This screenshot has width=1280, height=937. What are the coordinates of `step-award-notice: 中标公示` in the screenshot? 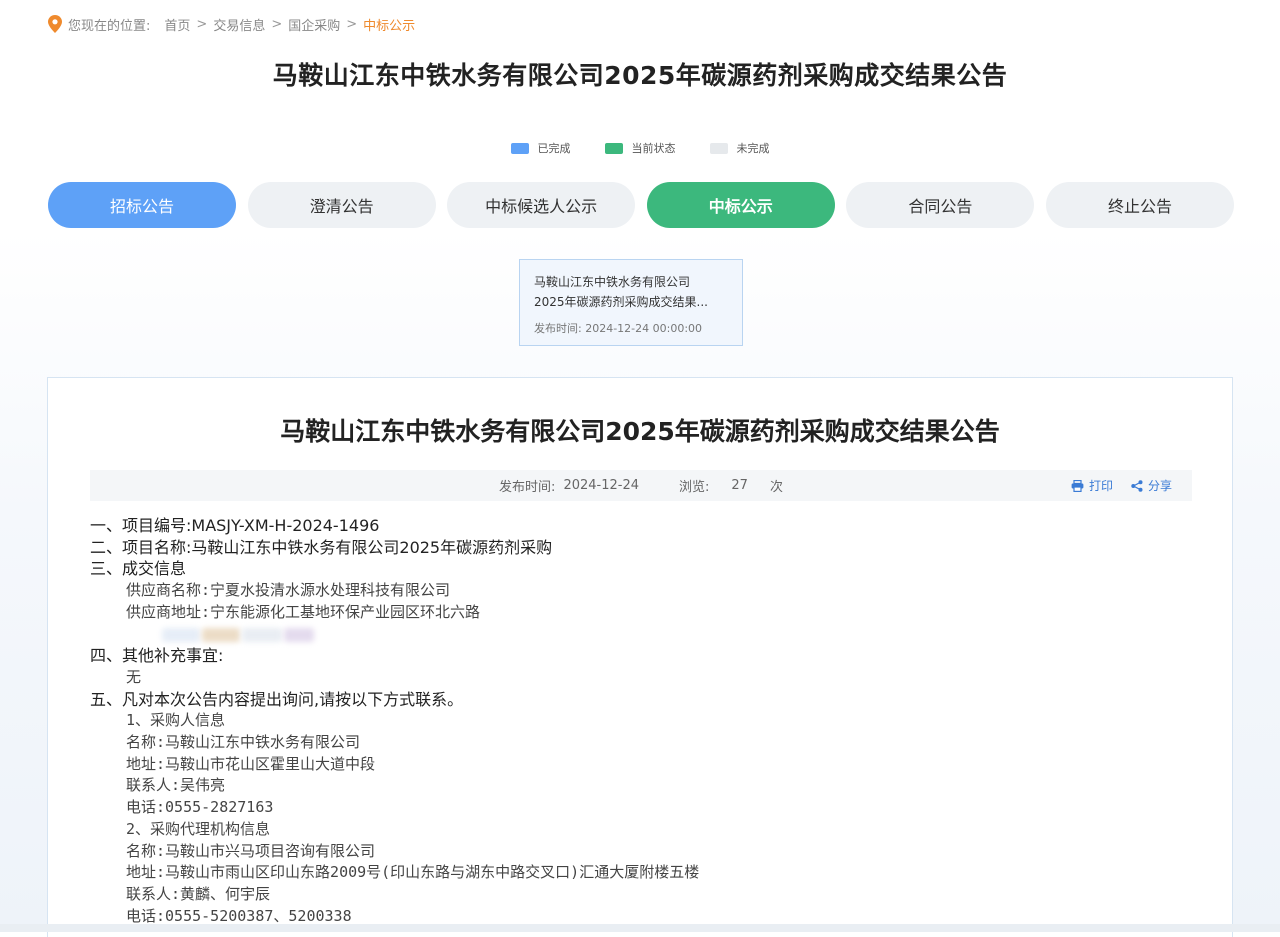 It's located at (740, 205).